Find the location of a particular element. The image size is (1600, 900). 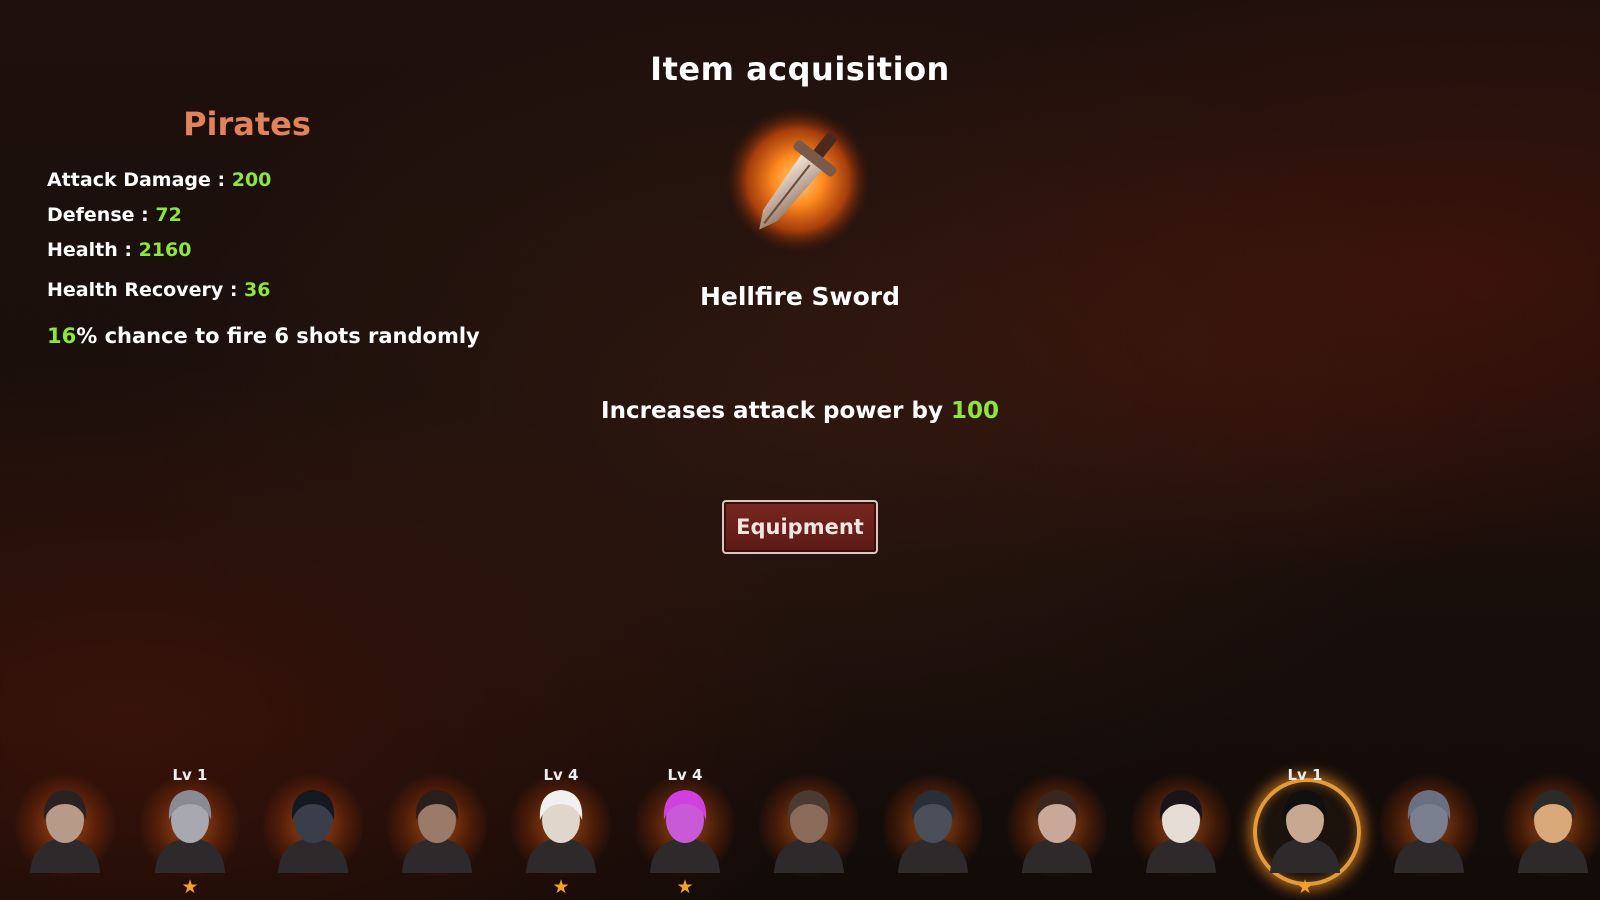

bearded-warrior-portrait is located at coordinates (65, 831).